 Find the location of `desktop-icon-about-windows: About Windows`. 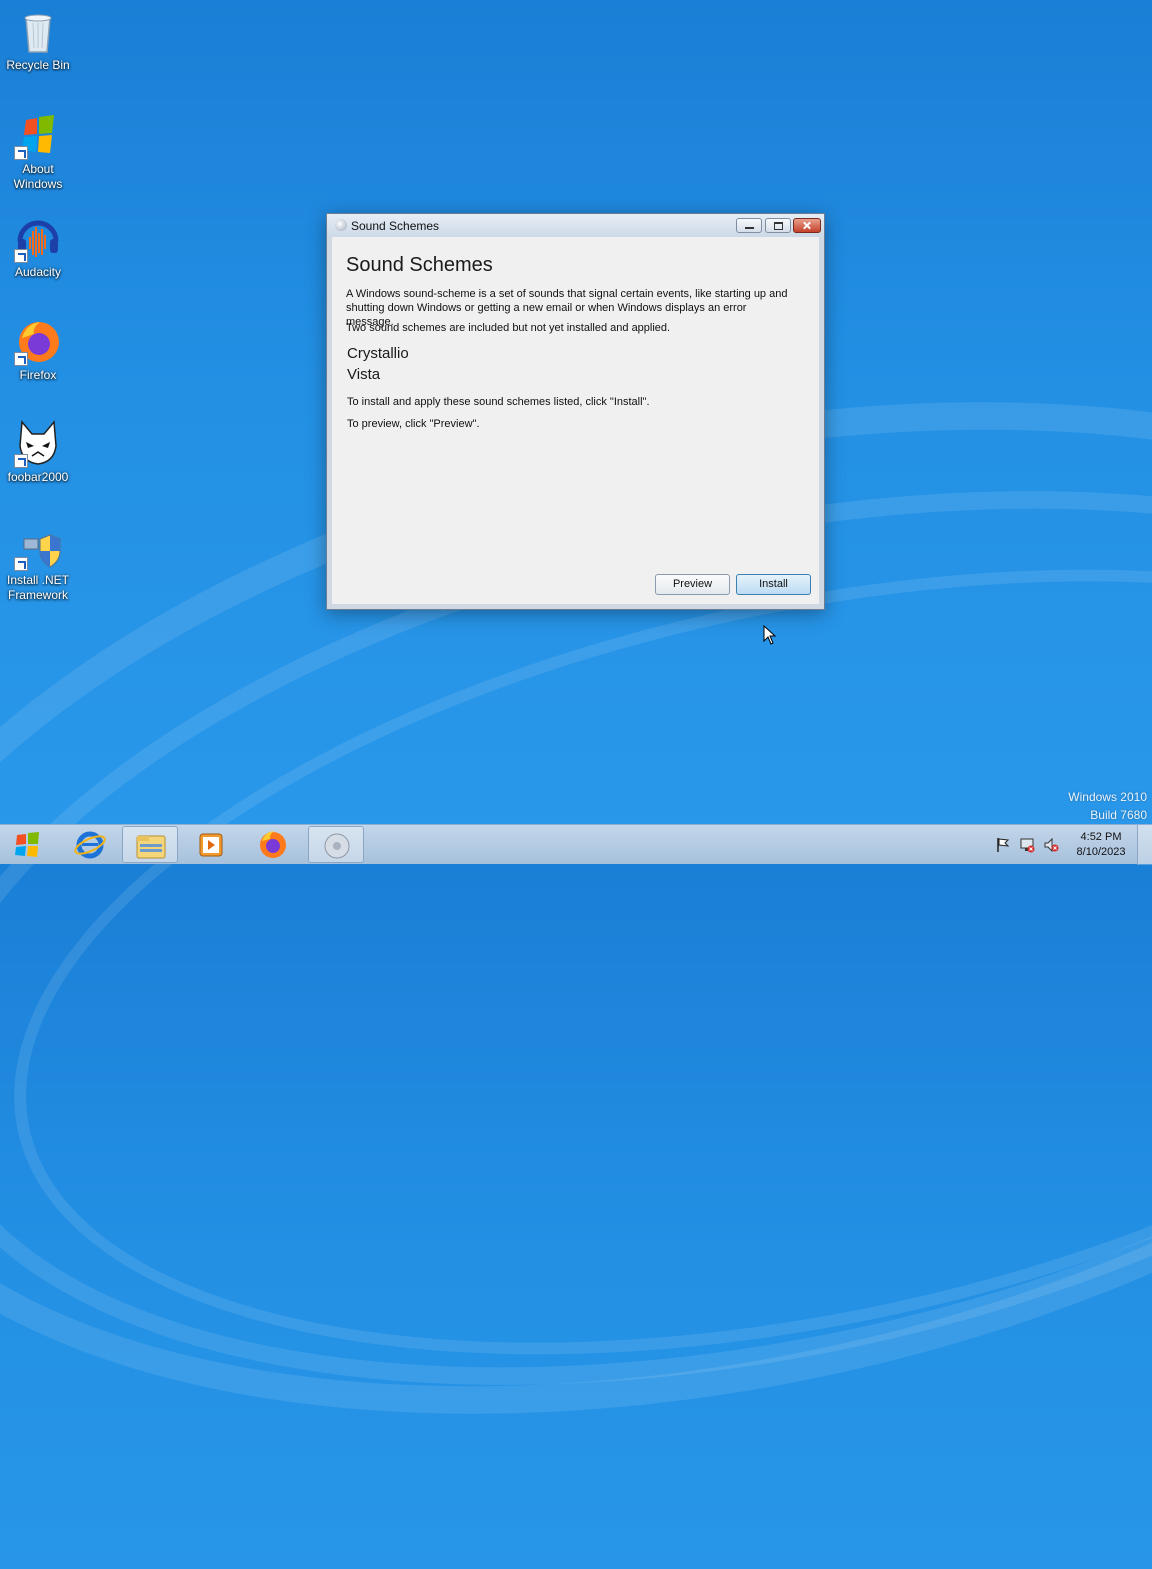

desktop-icon-about-windows: About Windows is located at coordinates (38, 152).